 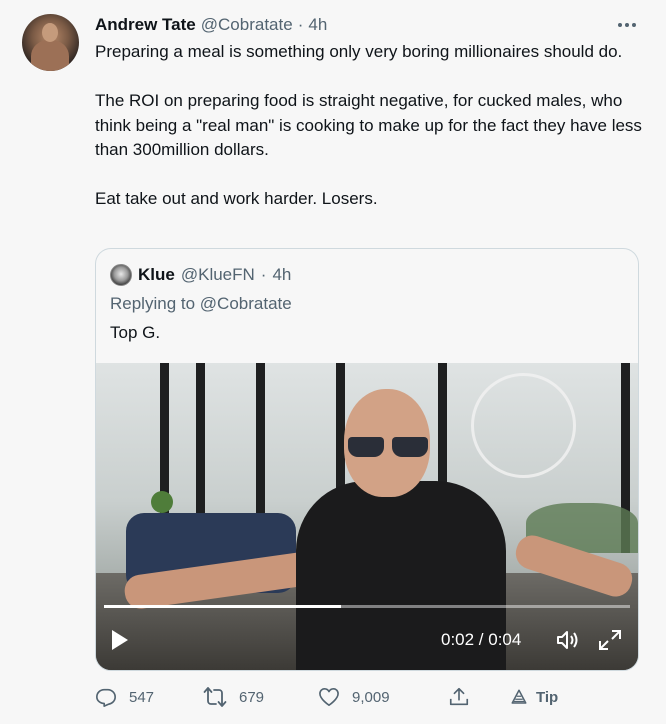 What do you see at coordinates (233, 697) in the screenshot?
I see `retweet-button: 679` at bounding box center [233, 697].